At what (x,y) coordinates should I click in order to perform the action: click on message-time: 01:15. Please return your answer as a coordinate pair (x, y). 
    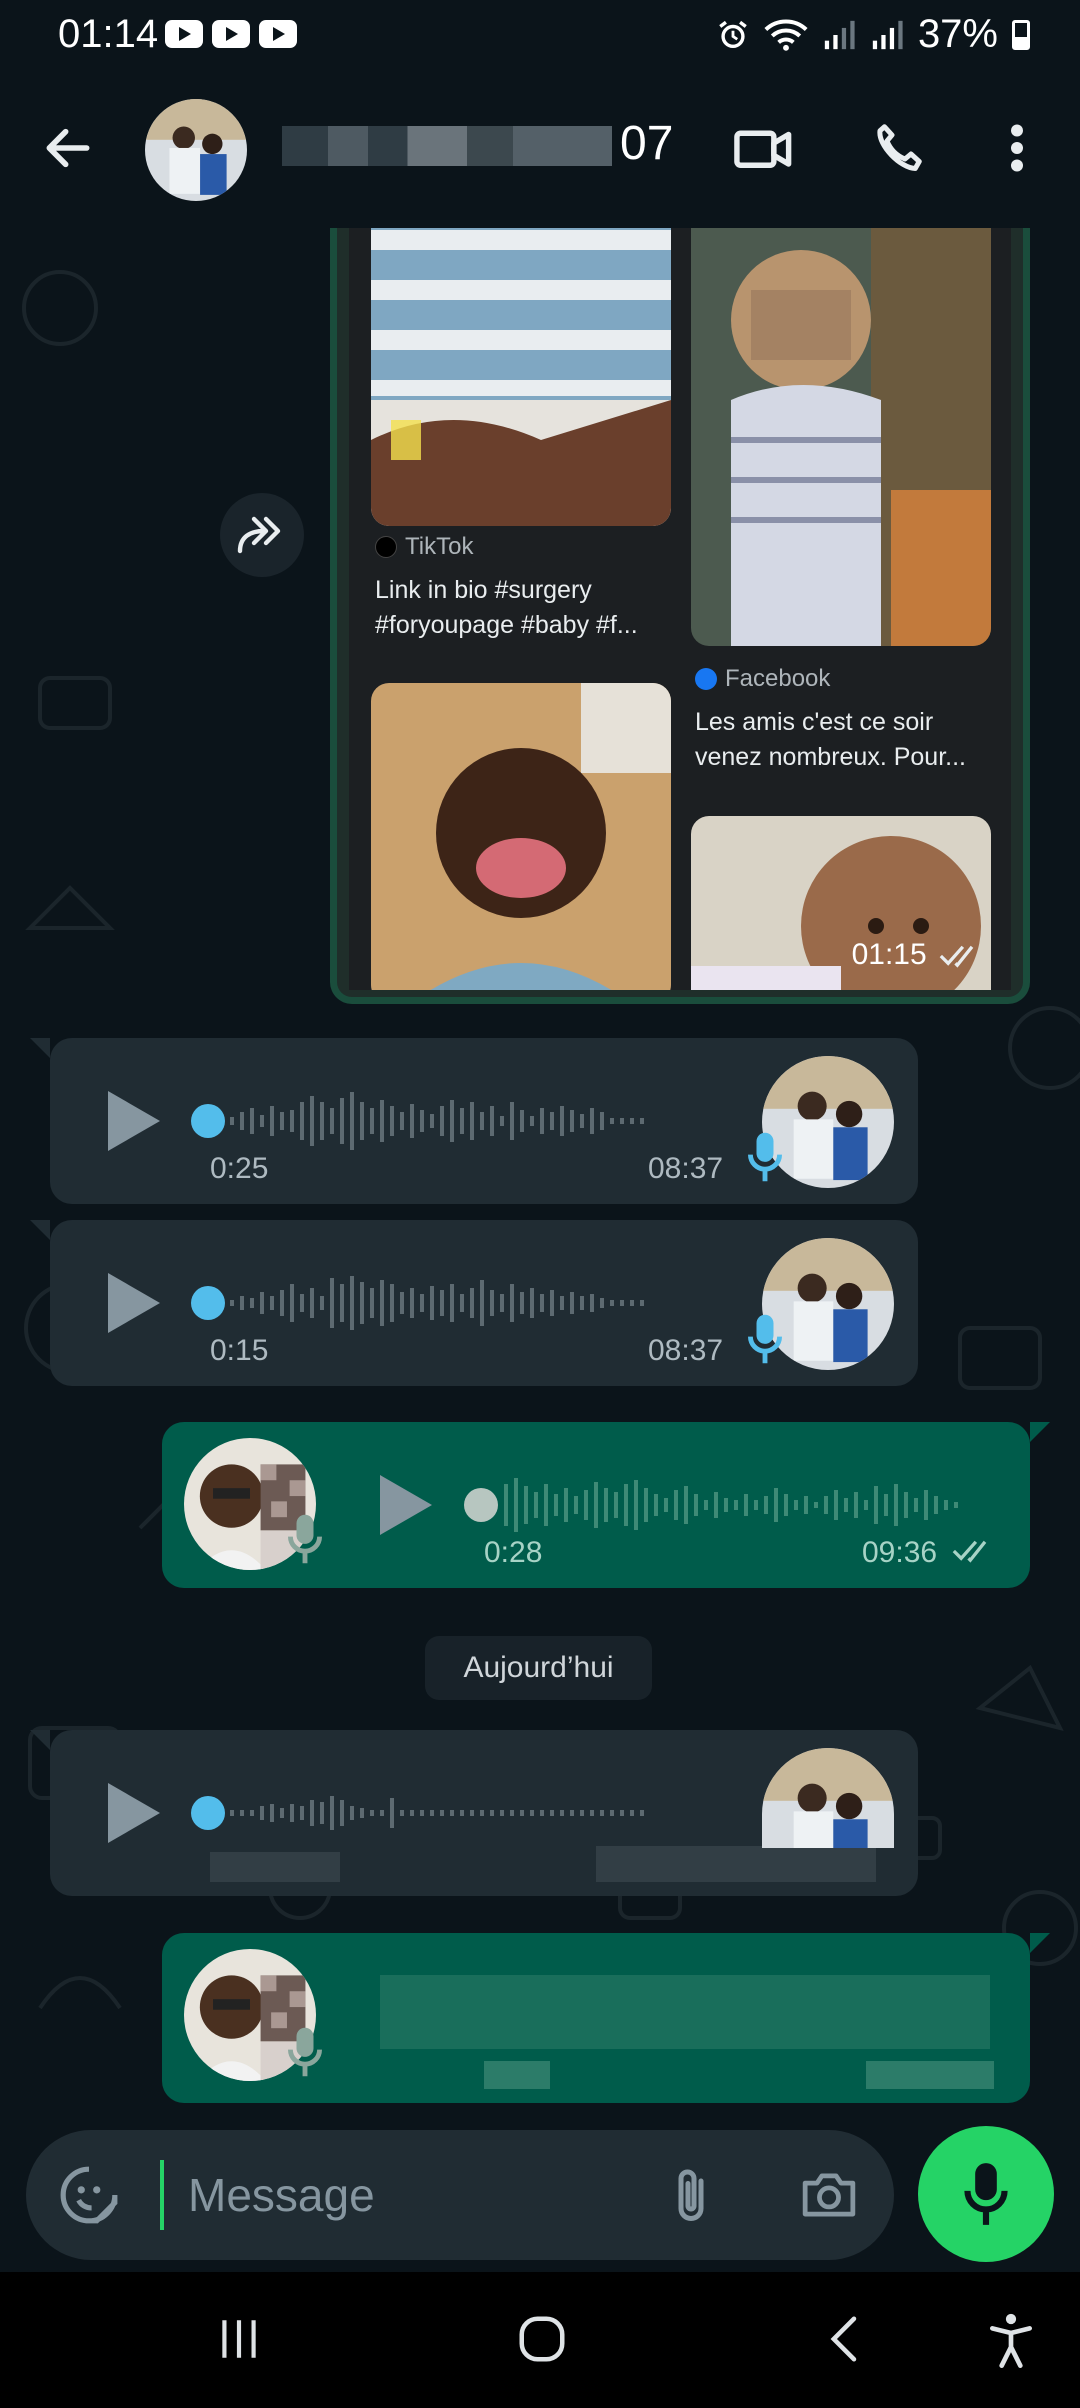
    Looking at the image, I should click on (917, 955).